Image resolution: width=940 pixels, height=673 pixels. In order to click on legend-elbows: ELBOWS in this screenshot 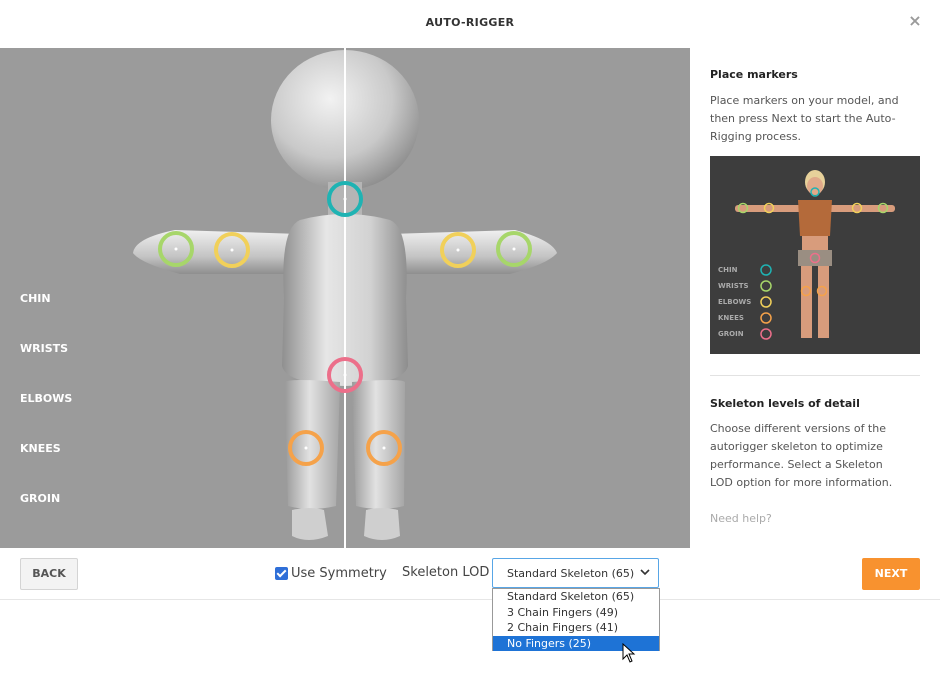, I will do `click(46, 417)`.